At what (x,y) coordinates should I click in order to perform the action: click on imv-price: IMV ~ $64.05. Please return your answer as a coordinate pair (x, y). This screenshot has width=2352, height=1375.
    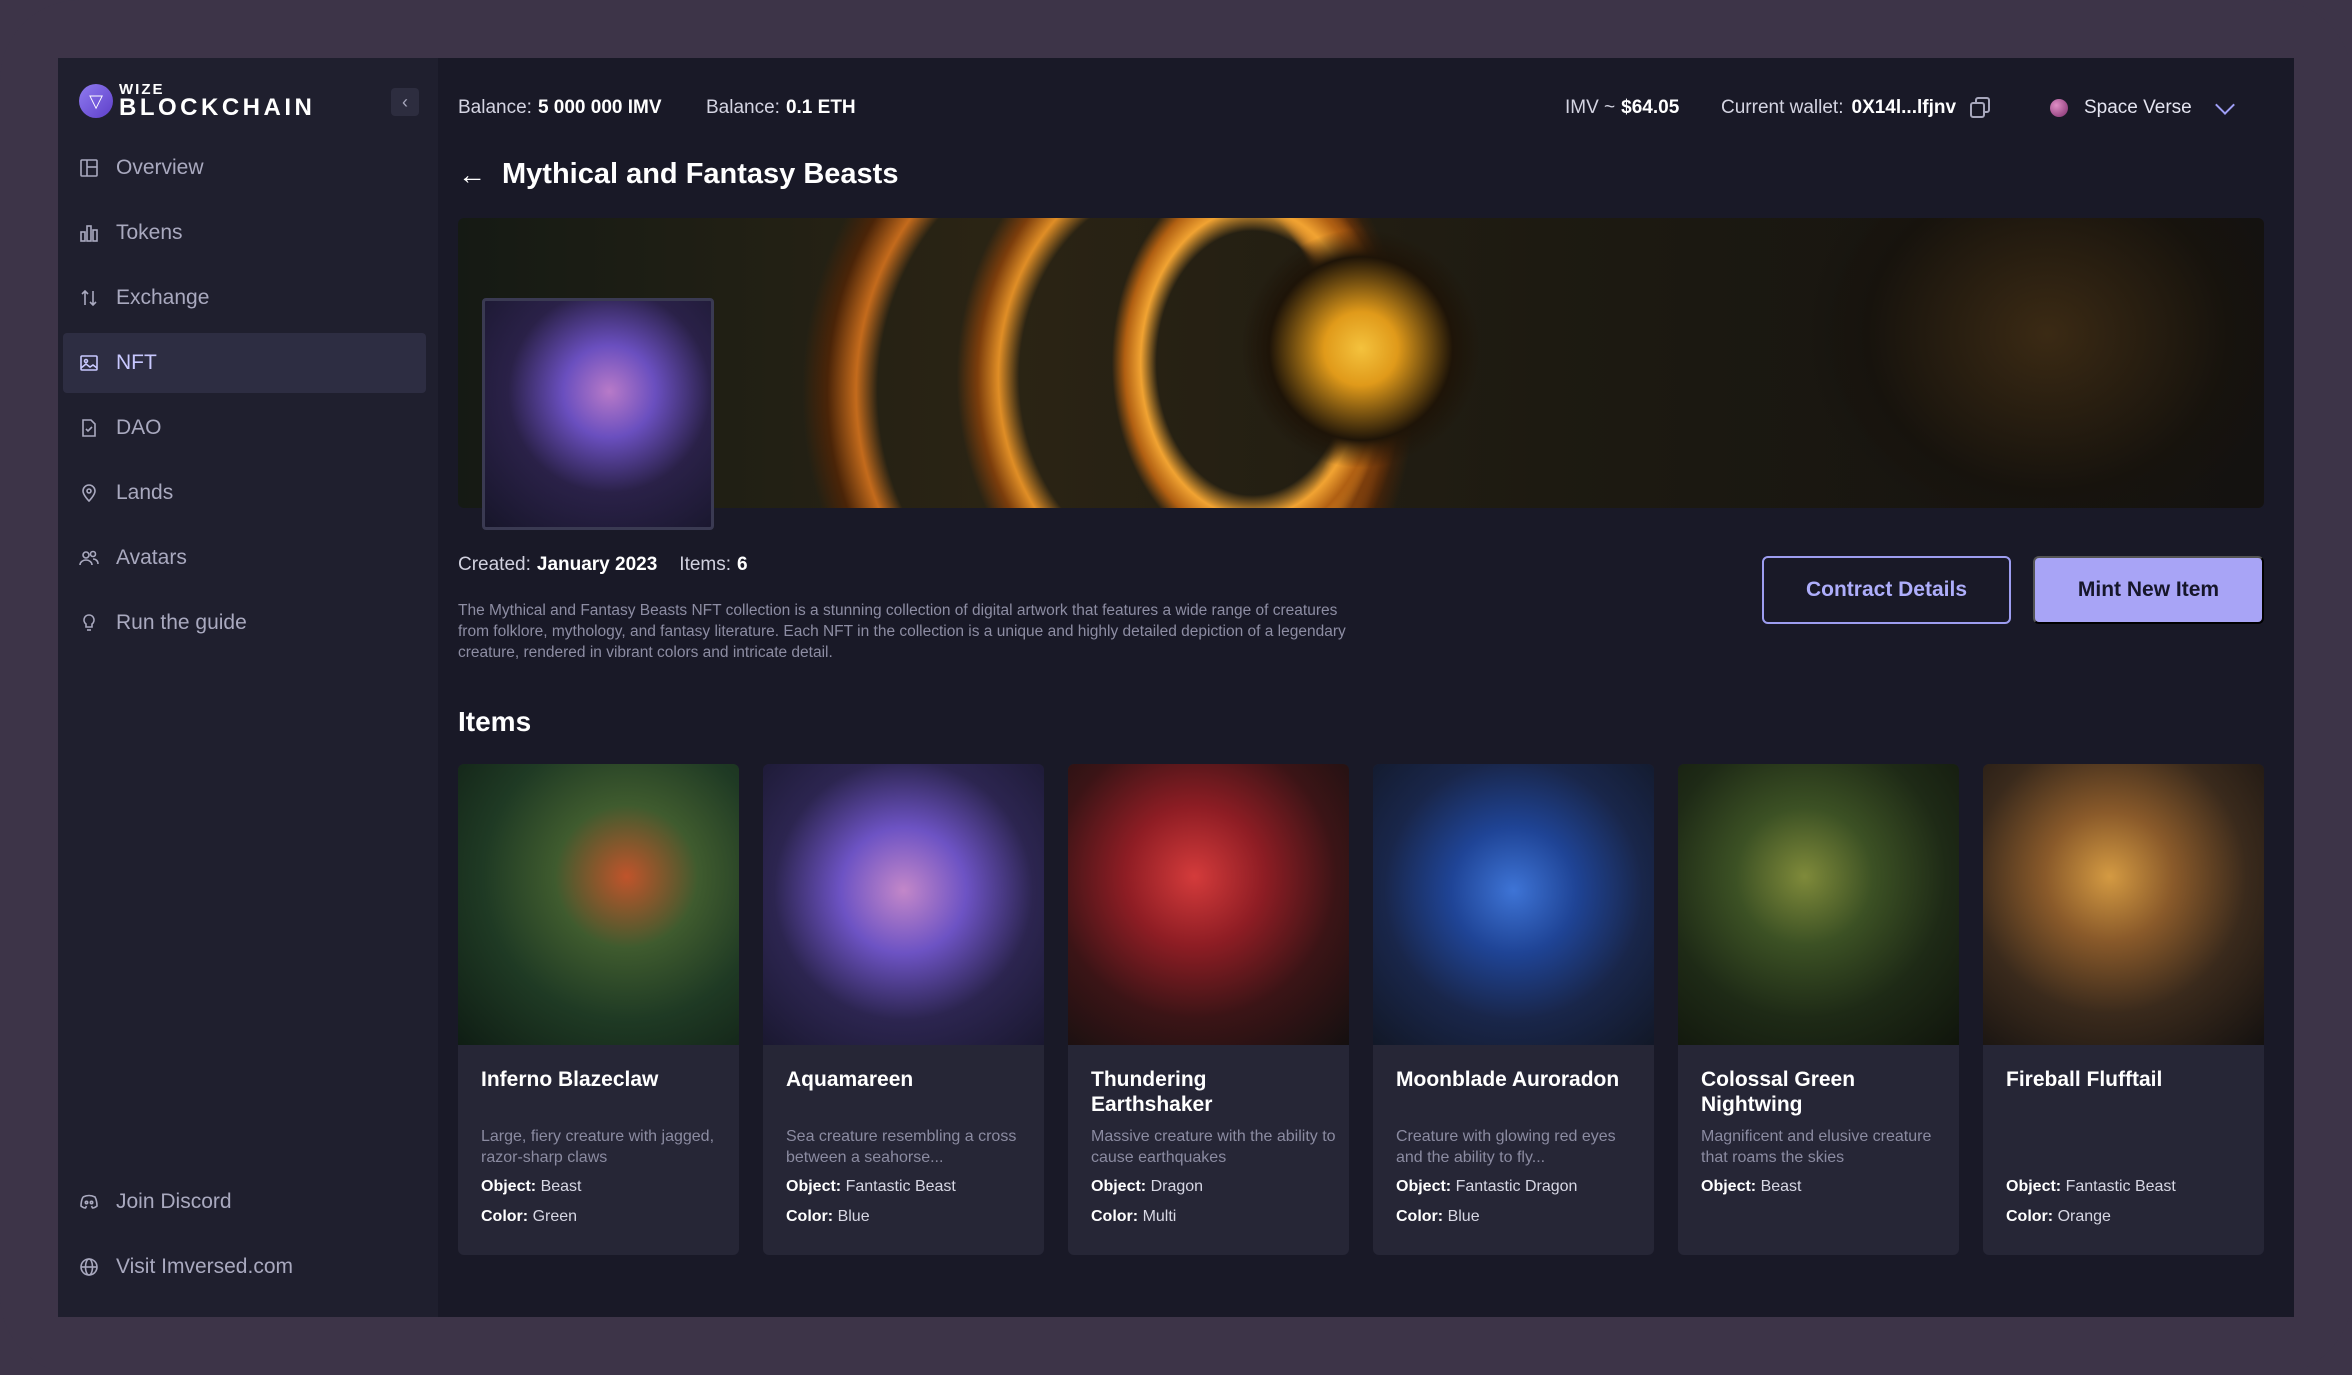
    Looking at the image, I should click on (1622, 108).